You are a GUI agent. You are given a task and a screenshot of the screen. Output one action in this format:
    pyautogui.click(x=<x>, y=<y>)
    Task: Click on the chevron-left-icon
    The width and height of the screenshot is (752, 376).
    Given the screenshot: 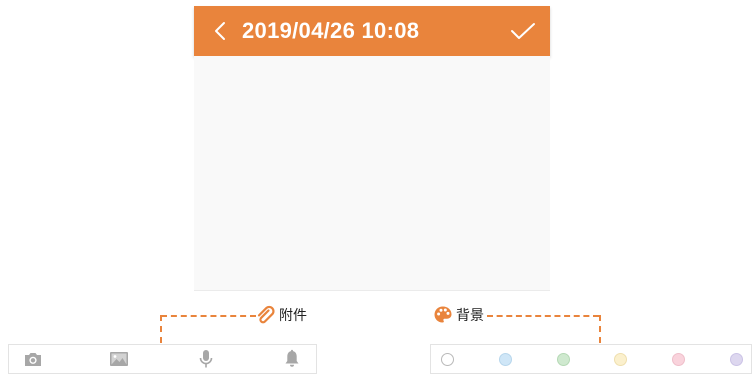 What is the action you would take?
    pyautogui.click(x=220, y=31)
    